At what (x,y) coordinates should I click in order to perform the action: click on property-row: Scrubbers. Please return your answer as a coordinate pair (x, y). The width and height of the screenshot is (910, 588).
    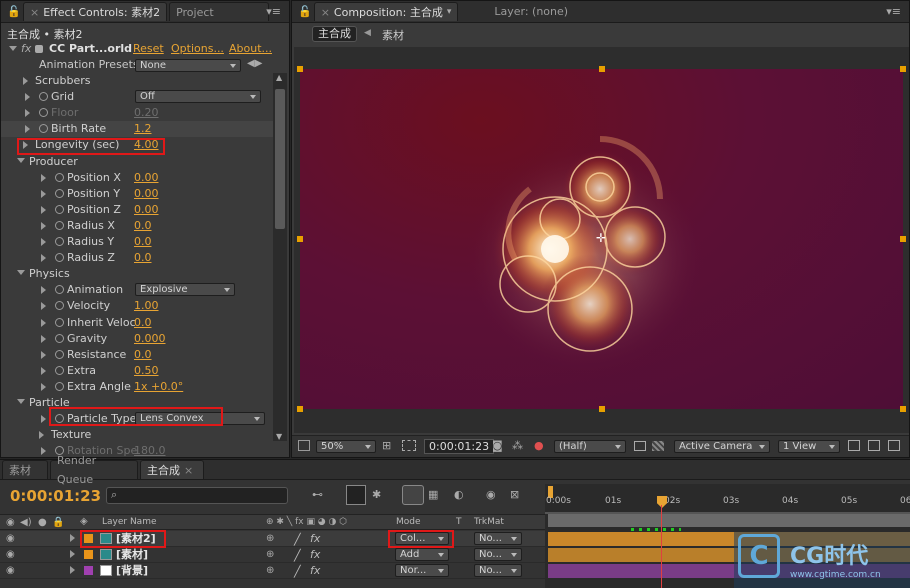
    Looking at the image, I should click on (137, 81).